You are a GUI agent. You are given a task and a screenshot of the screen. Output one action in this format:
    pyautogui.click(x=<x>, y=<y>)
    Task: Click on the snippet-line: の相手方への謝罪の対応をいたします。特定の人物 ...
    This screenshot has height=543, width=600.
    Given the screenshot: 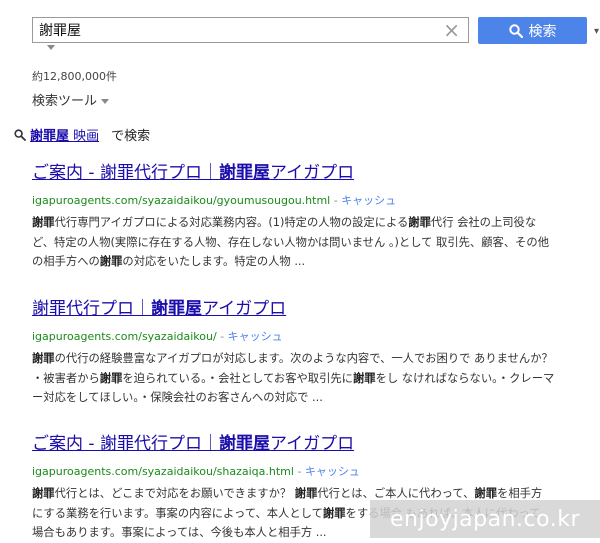 What is the action you would take?
    pyautogui.click(x=316, y=262)
    